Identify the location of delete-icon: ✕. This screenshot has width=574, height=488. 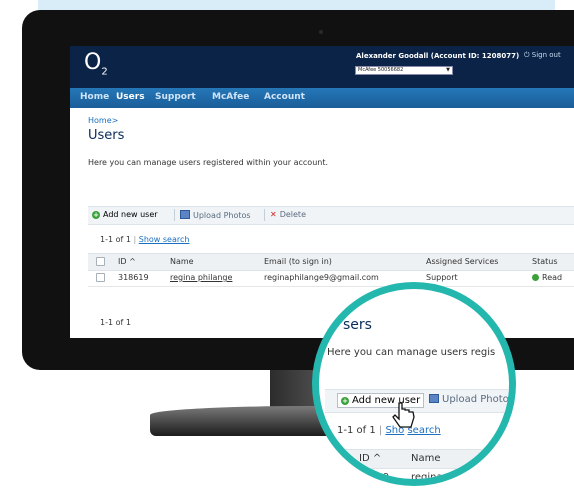
(273, 214).